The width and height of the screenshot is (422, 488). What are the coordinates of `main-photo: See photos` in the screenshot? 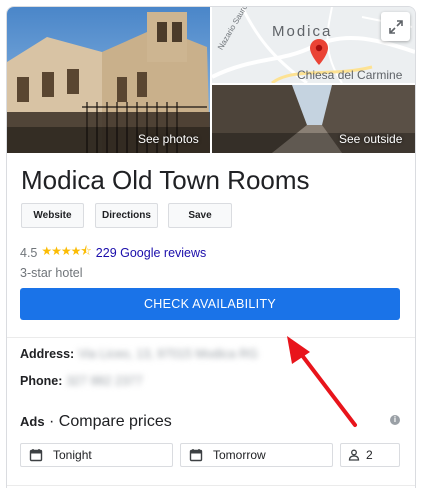 It's located at (108, 80).